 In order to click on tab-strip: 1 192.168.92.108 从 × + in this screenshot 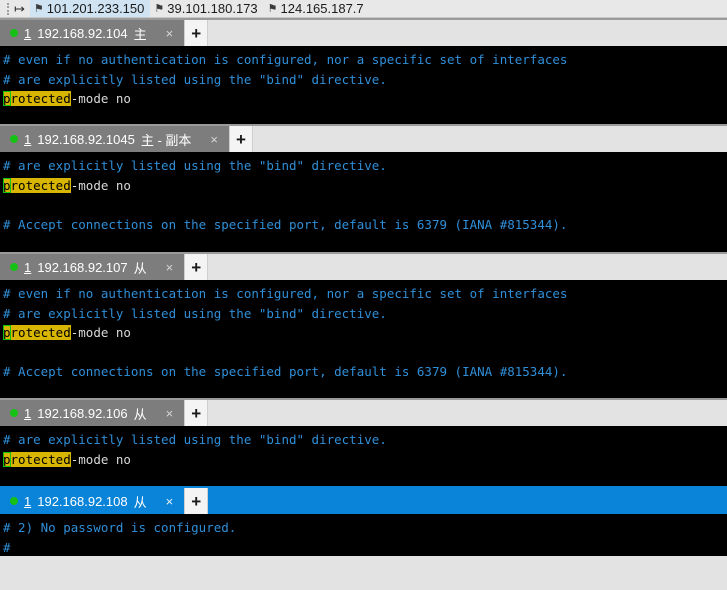, I will do `click(363, 500)`.